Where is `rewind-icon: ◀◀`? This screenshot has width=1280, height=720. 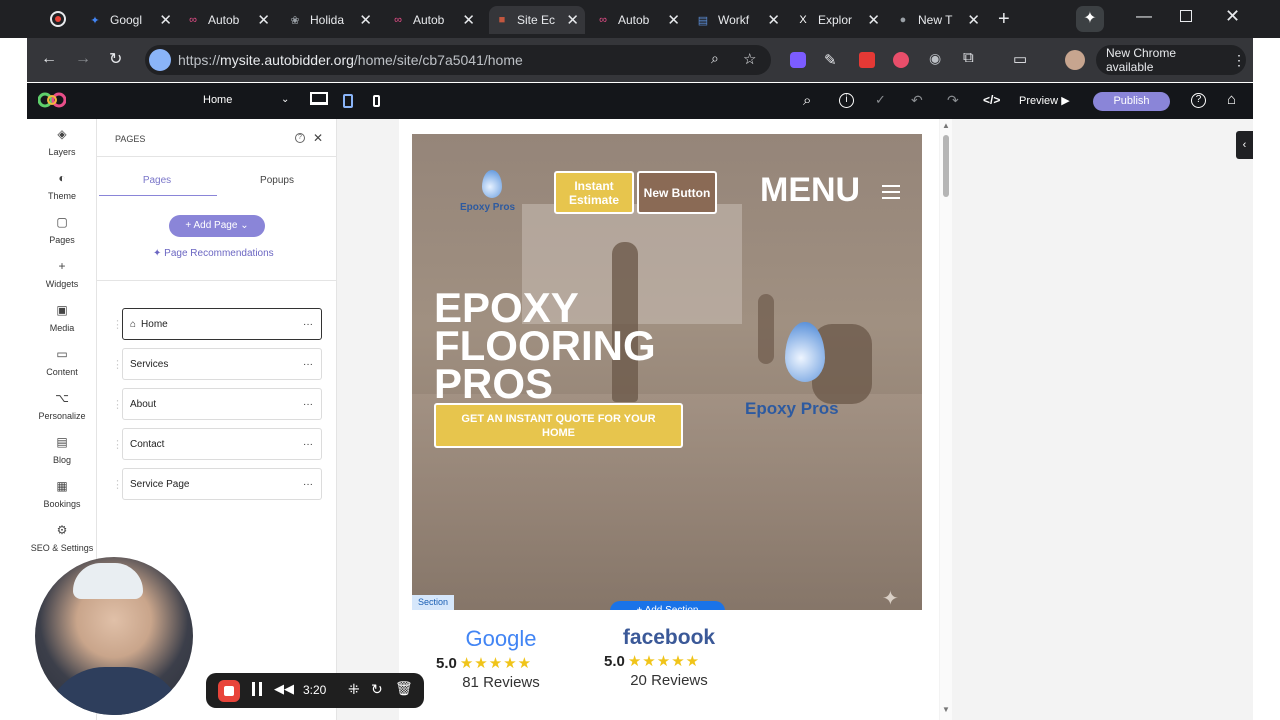
rewind-icon: ◀◀ is located at coordinates (284, 689).